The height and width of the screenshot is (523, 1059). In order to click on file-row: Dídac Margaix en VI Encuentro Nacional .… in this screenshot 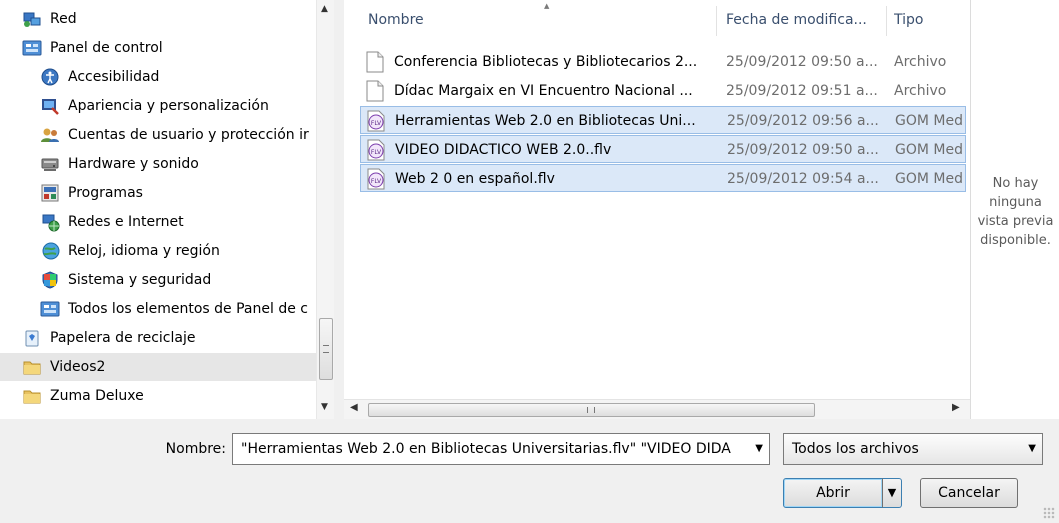, I will do `click(663, 91)`.